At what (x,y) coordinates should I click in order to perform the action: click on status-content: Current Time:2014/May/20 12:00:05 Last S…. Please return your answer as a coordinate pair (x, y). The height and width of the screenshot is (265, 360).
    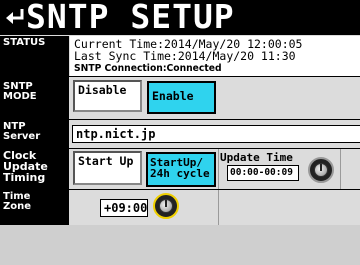
    Looking at the image, I should click on (215, 56).